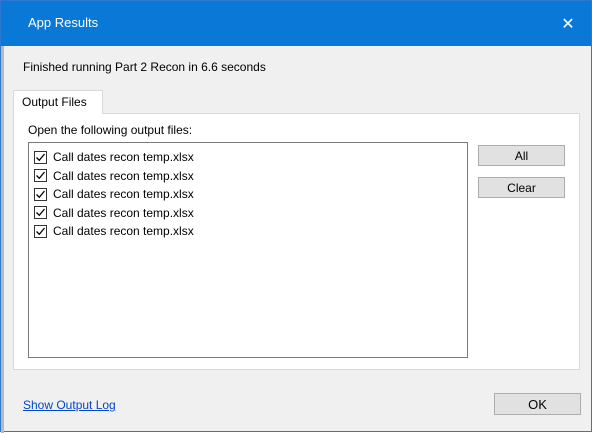  I want to click on ok-button: OK, so click(537, 404).